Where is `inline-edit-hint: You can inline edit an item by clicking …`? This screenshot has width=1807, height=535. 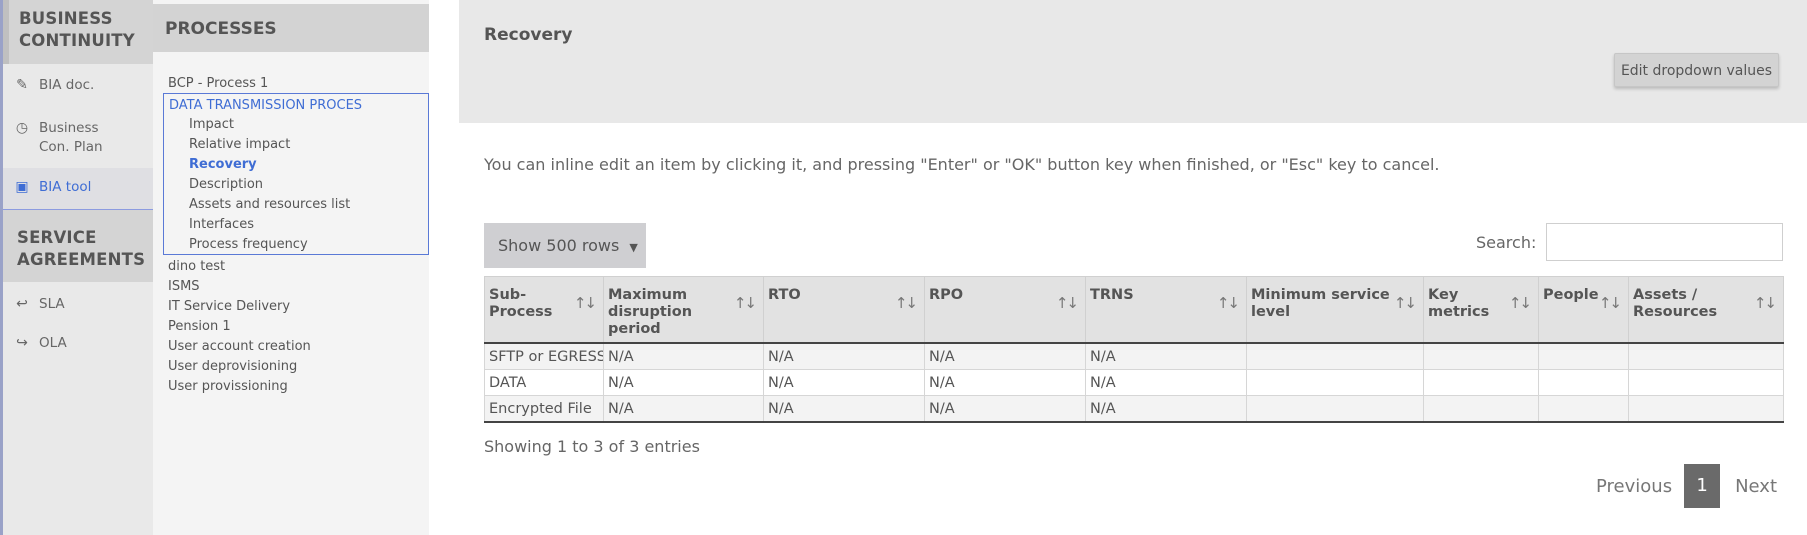 inline-edit-hint: You can inline edit an item by clicking … is located at coordinates (962, 164).